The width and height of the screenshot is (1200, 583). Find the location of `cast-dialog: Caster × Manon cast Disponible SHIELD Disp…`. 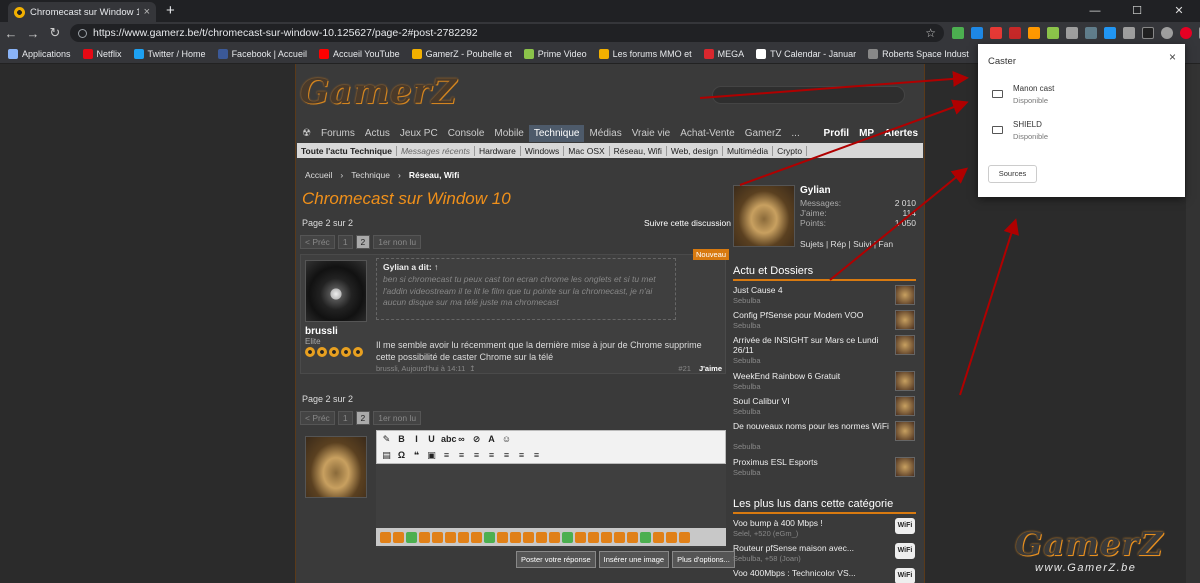

cast-dialog: Caster × Manon cast Disponible SHIELD Disp… is located at coordinates (1081, 120).